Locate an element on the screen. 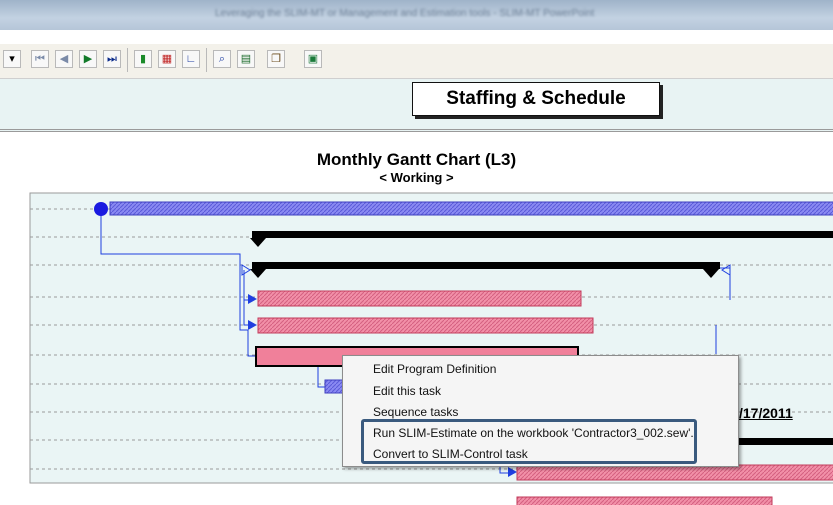 This screenshot has width=833, height=505. program-start-milestone is located at coordinates (101, 209).